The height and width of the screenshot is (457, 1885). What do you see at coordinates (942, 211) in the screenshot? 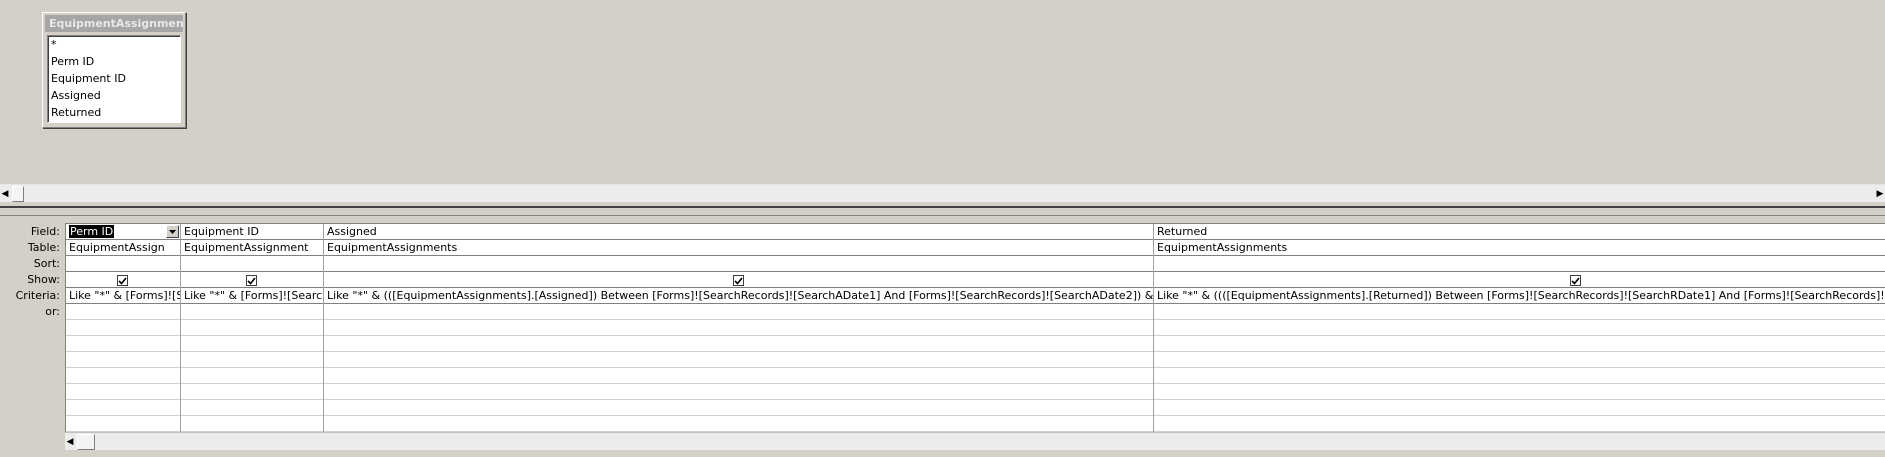
I see `pane-splitter` at bounding box center [942, 211].